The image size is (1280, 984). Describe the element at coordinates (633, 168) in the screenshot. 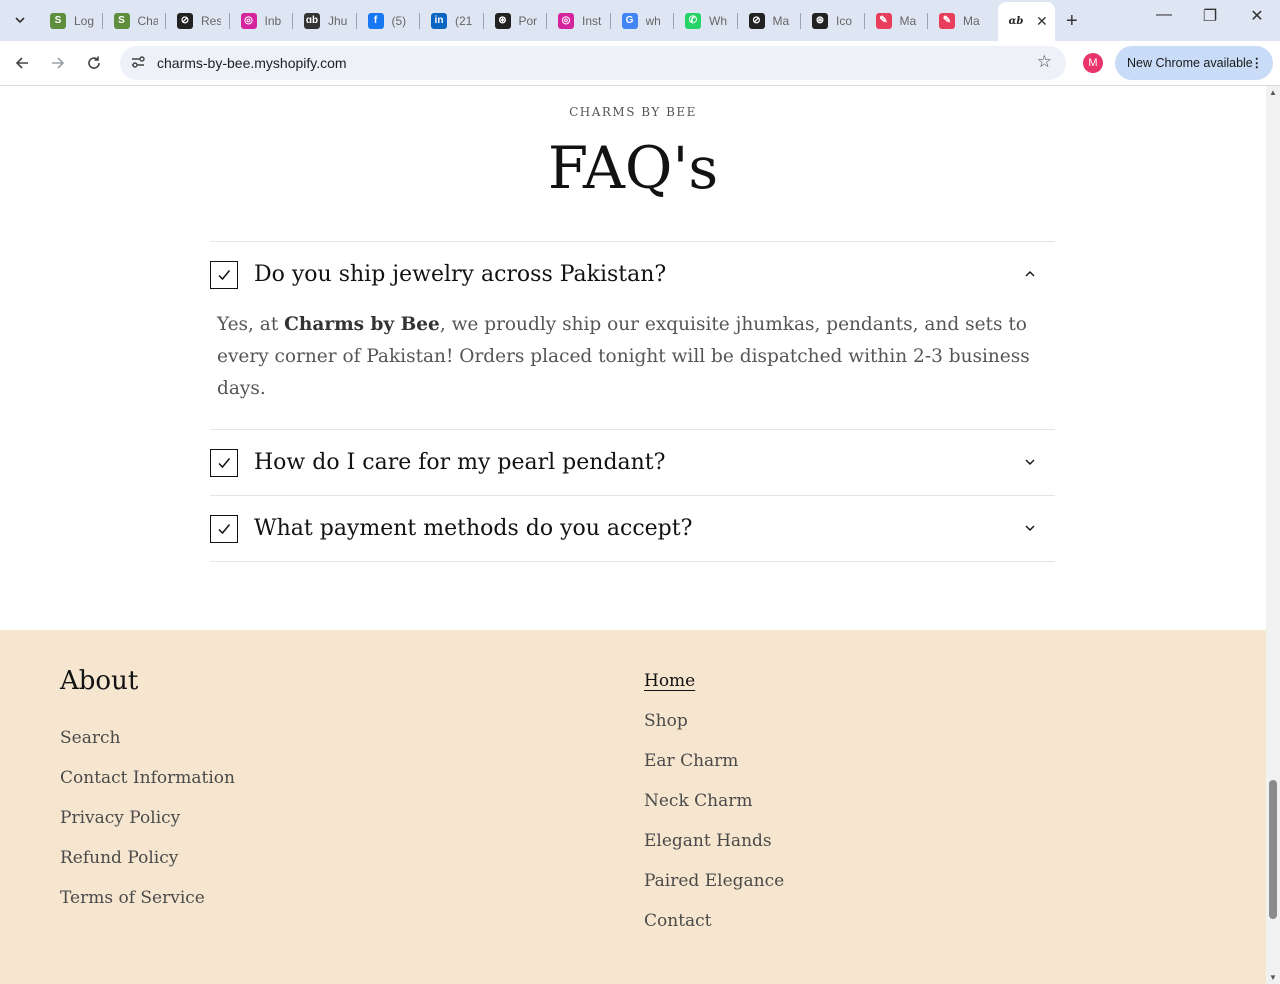

I see `faq-title: FAQ's` at that location.